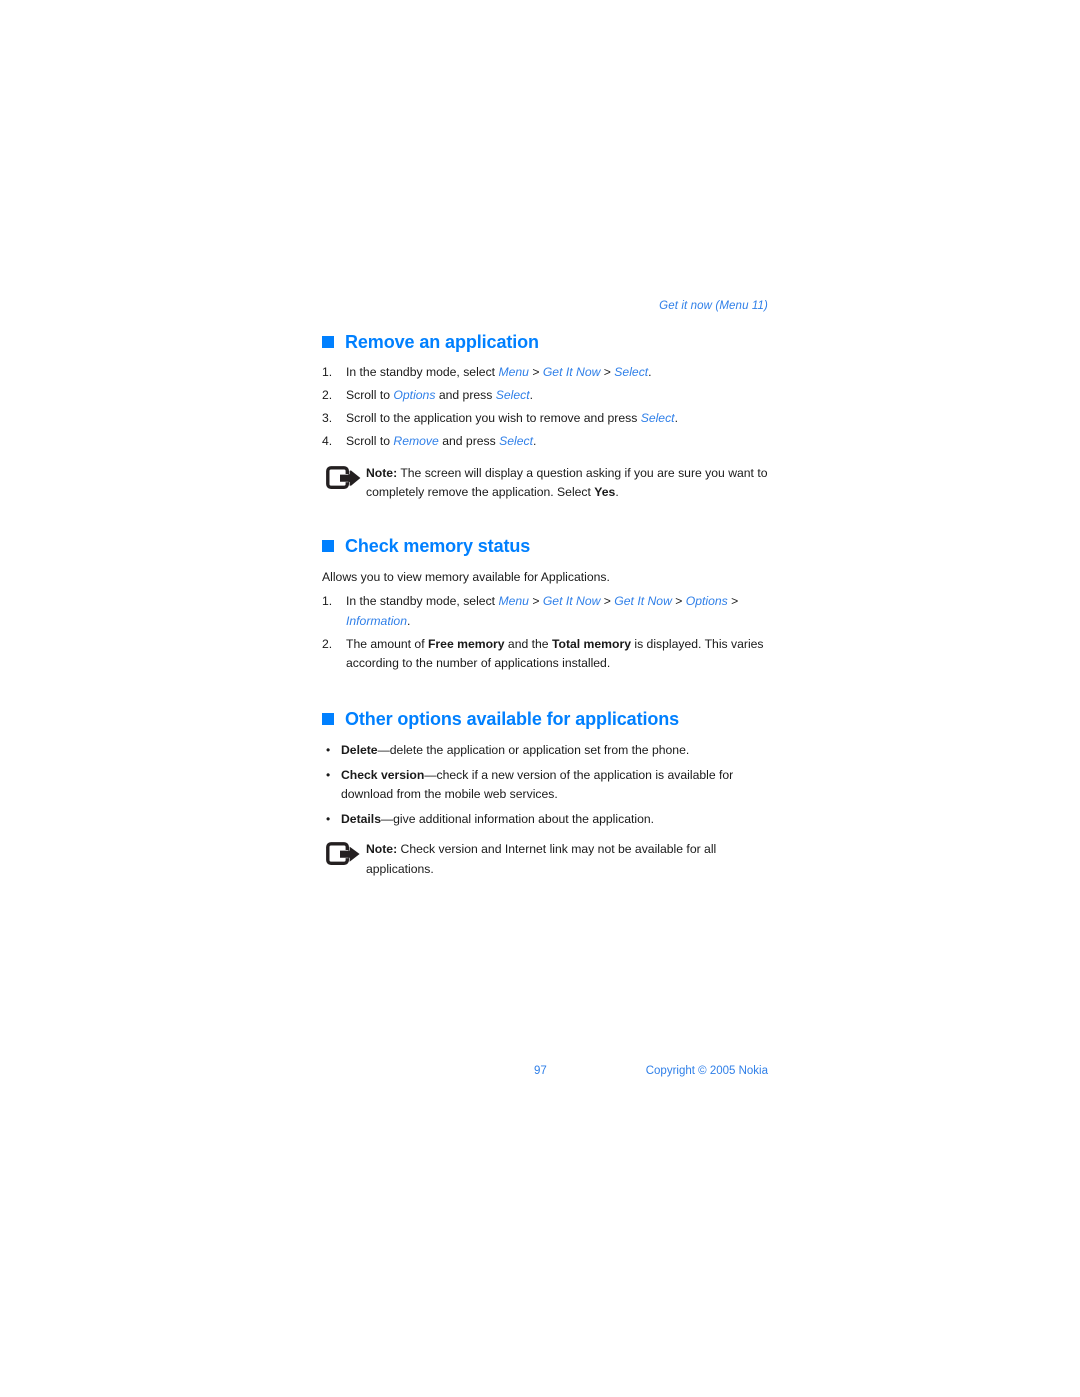 This screenshot has width=1080, height=1397. I want to click on heading-text: Check memory status, so click(438, 546).